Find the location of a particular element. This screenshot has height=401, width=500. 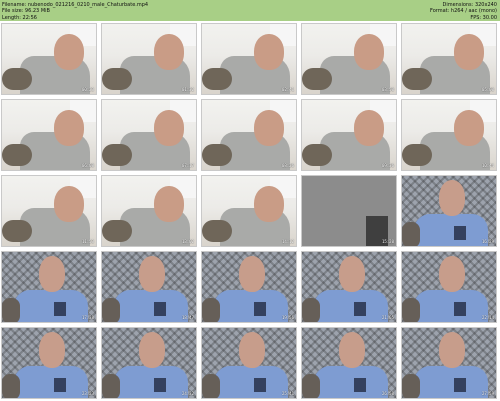

thumbnail: 05:00 is located at coordinates (449, 59).